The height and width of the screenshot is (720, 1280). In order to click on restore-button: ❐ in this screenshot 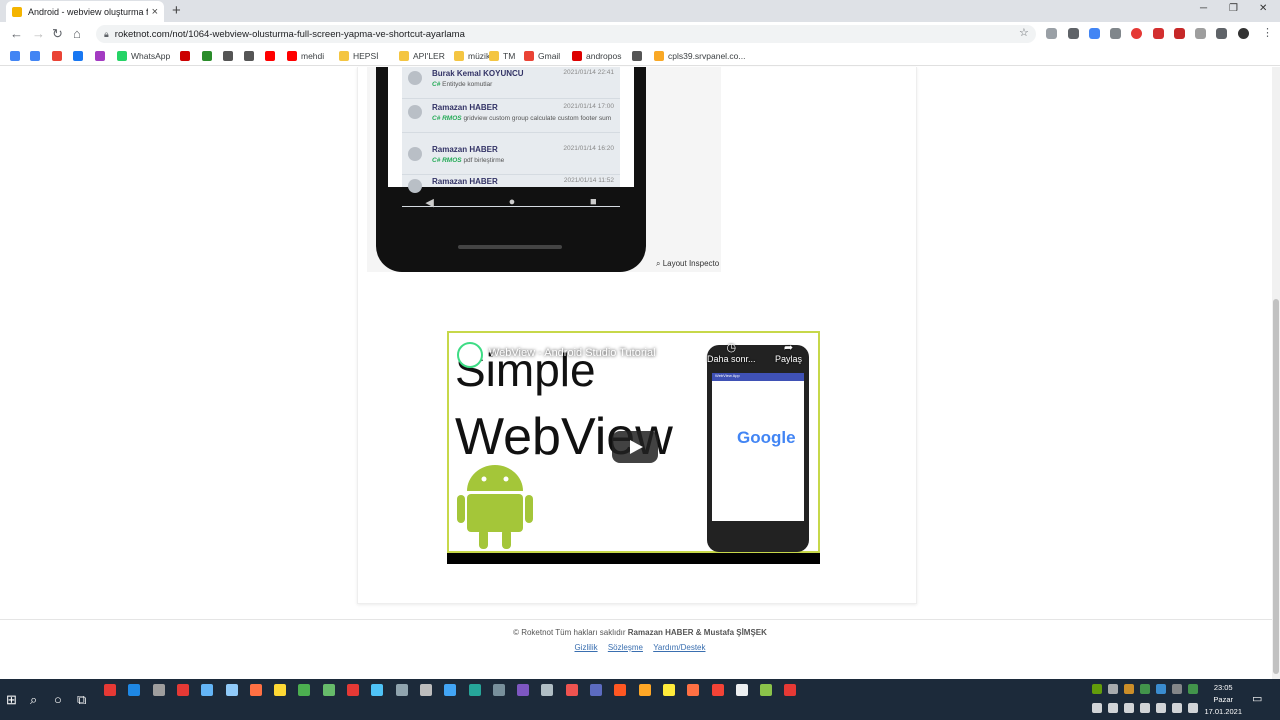, I will do `click(1233, 8)`.